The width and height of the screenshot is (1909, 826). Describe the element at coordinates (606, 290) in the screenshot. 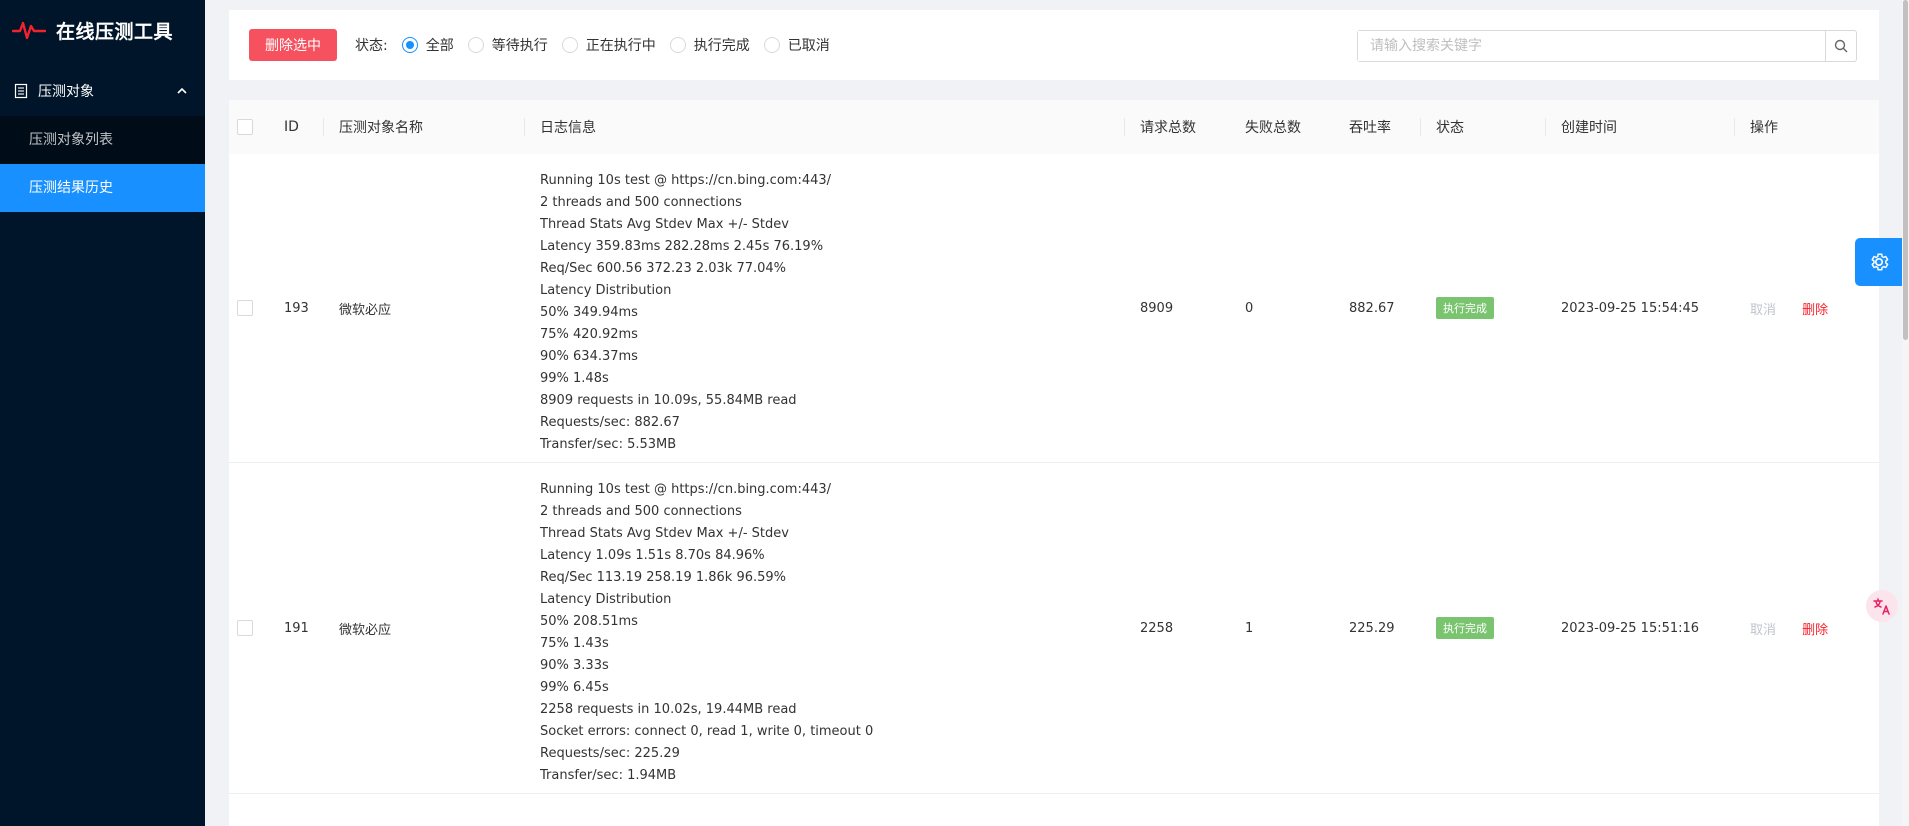

I see `log-line: Latency Distribution` at that location.